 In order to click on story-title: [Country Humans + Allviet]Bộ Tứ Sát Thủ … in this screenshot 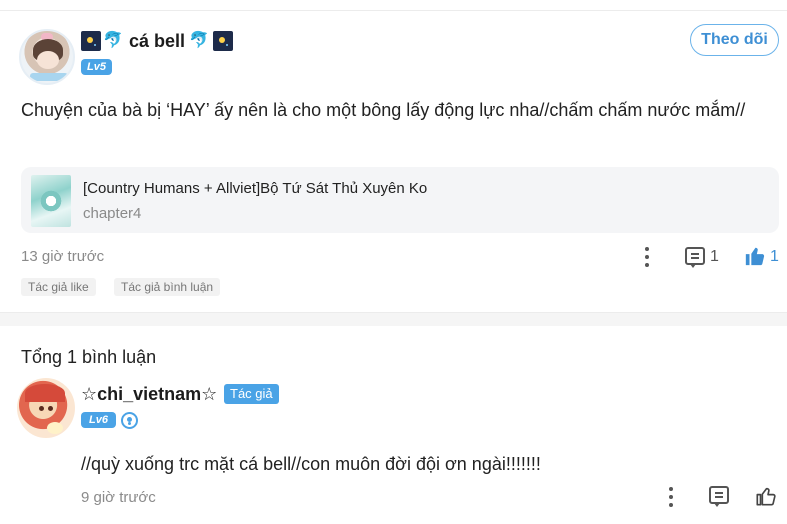, I will do `click(255, 188)`.